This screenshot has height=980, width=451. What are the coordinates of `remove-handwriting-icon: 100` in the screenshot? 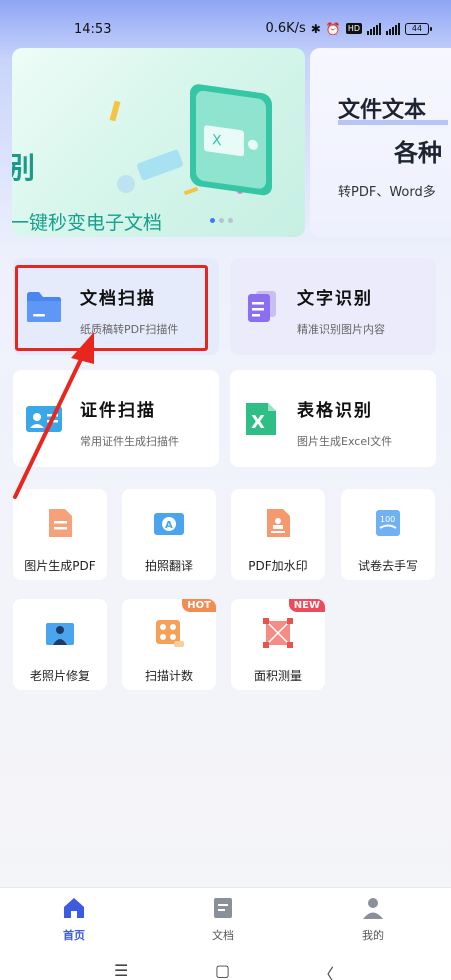 It's located at (388, 523).